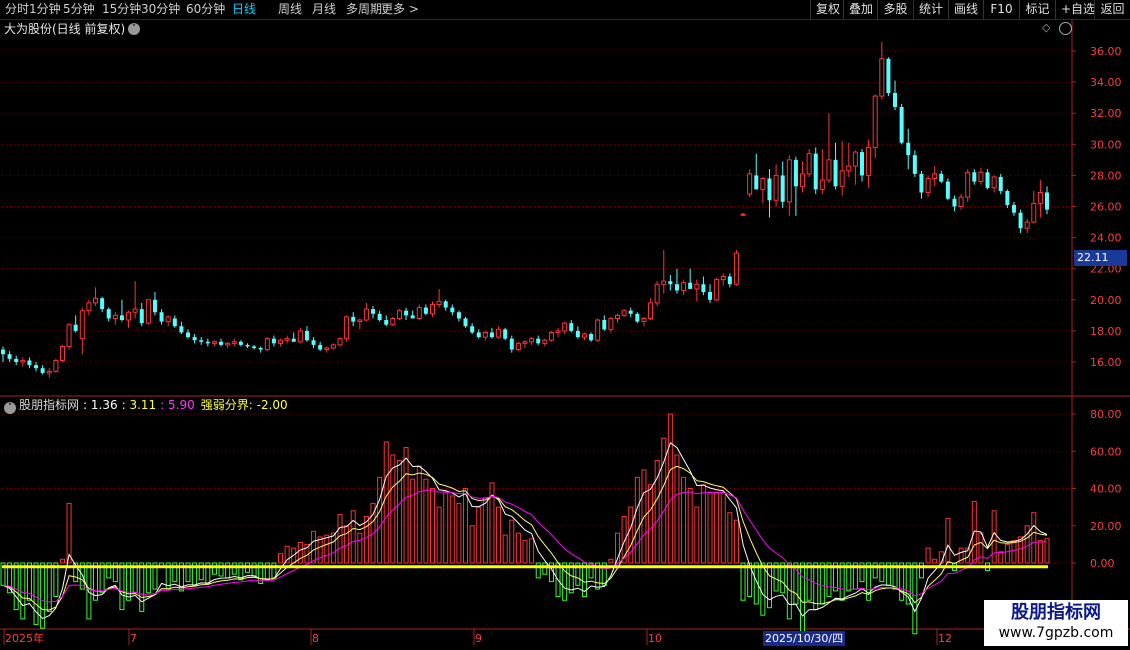  What do you see at coordinates (244, 9) in the screenshot?
I see `period-tab-6: 日线` at bounding box center [244, 9].